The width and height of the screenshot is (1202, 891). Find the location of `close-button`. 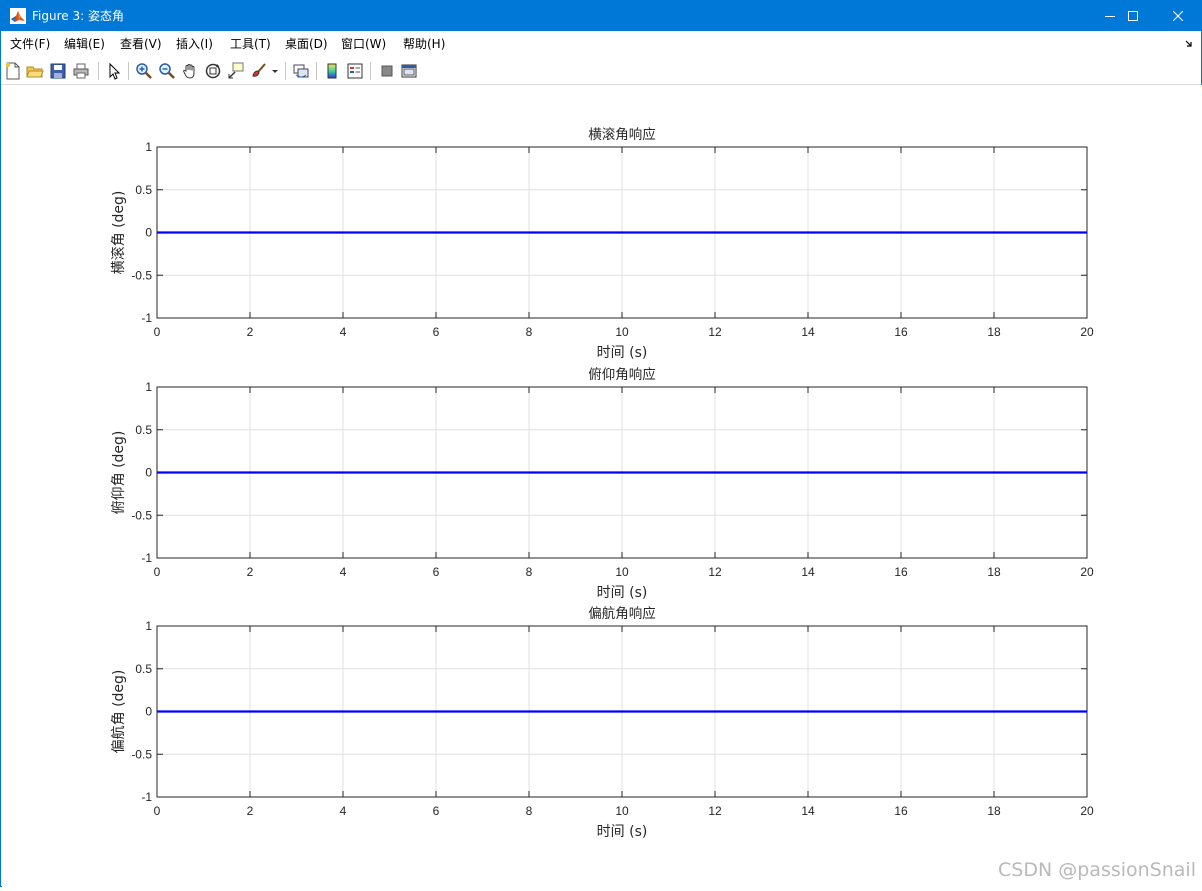

close-button is located at coordinates (1178, 16).